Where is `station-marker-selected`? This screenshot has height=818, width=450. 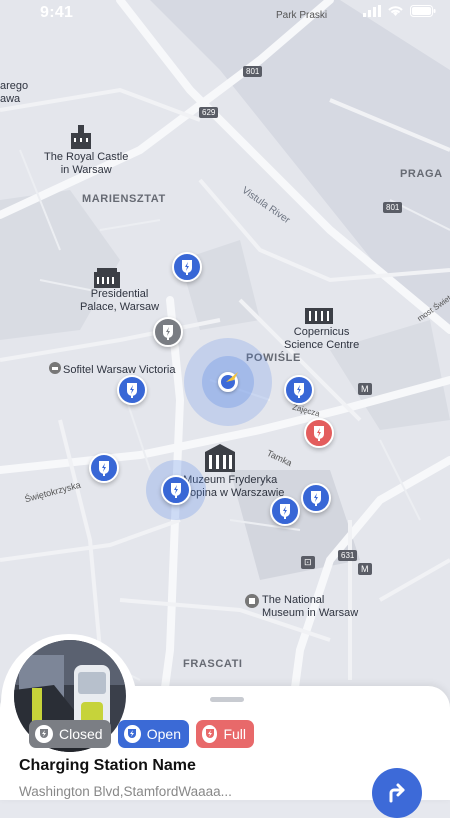 station-marker-selected is located at coordinates (176, 490).